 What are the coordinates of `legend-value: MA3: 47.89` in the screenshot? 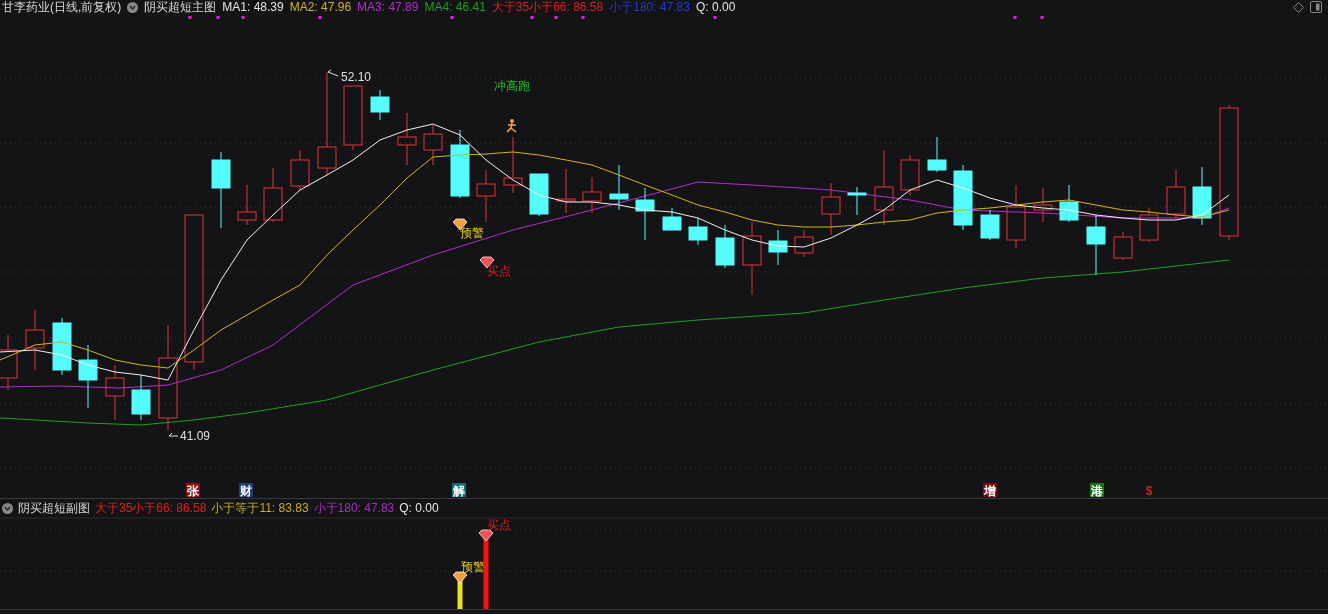 It's located at (388, 7).